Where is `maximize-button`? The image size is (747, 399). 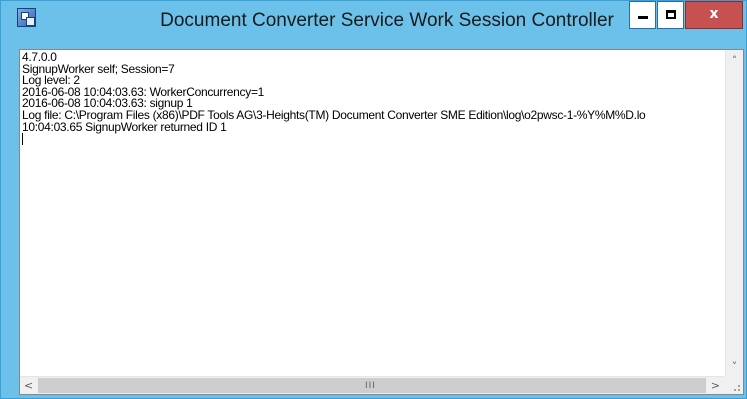
maximize-button is located at coordinates (670, 15).